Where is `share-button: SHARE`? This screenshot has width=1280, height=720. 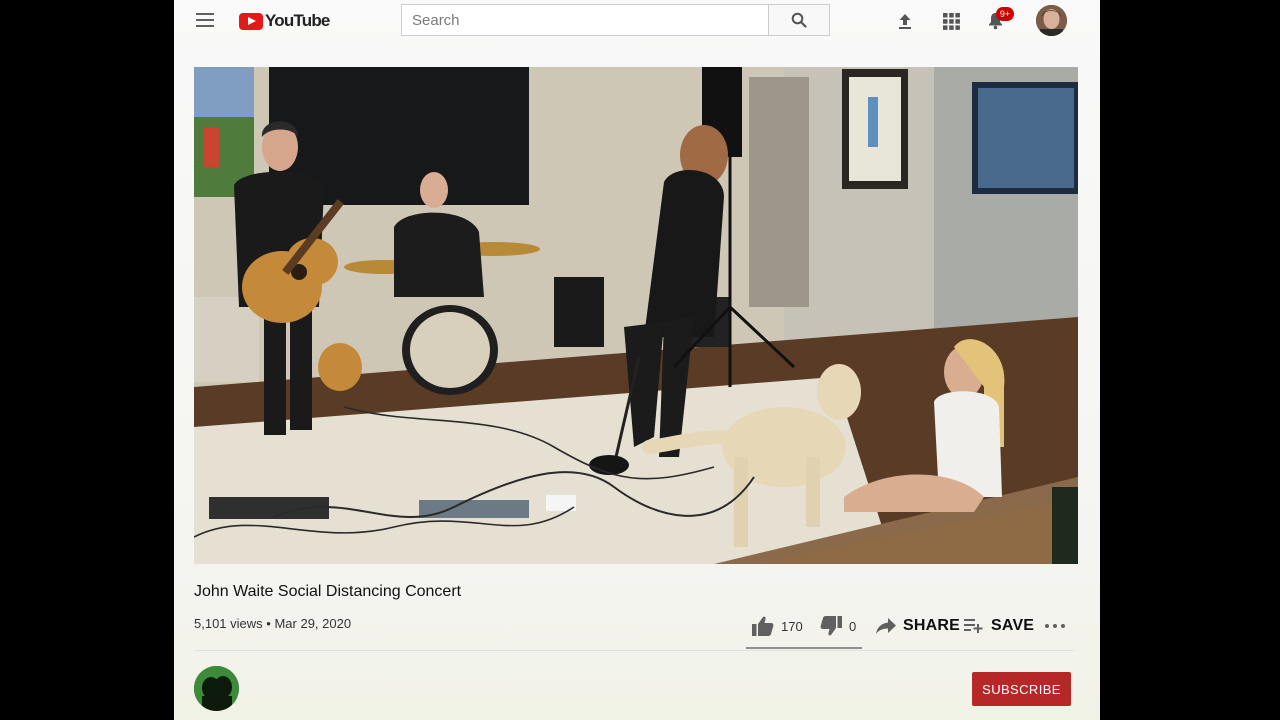
share-button: SHARE is located at coordinates (918, 626).